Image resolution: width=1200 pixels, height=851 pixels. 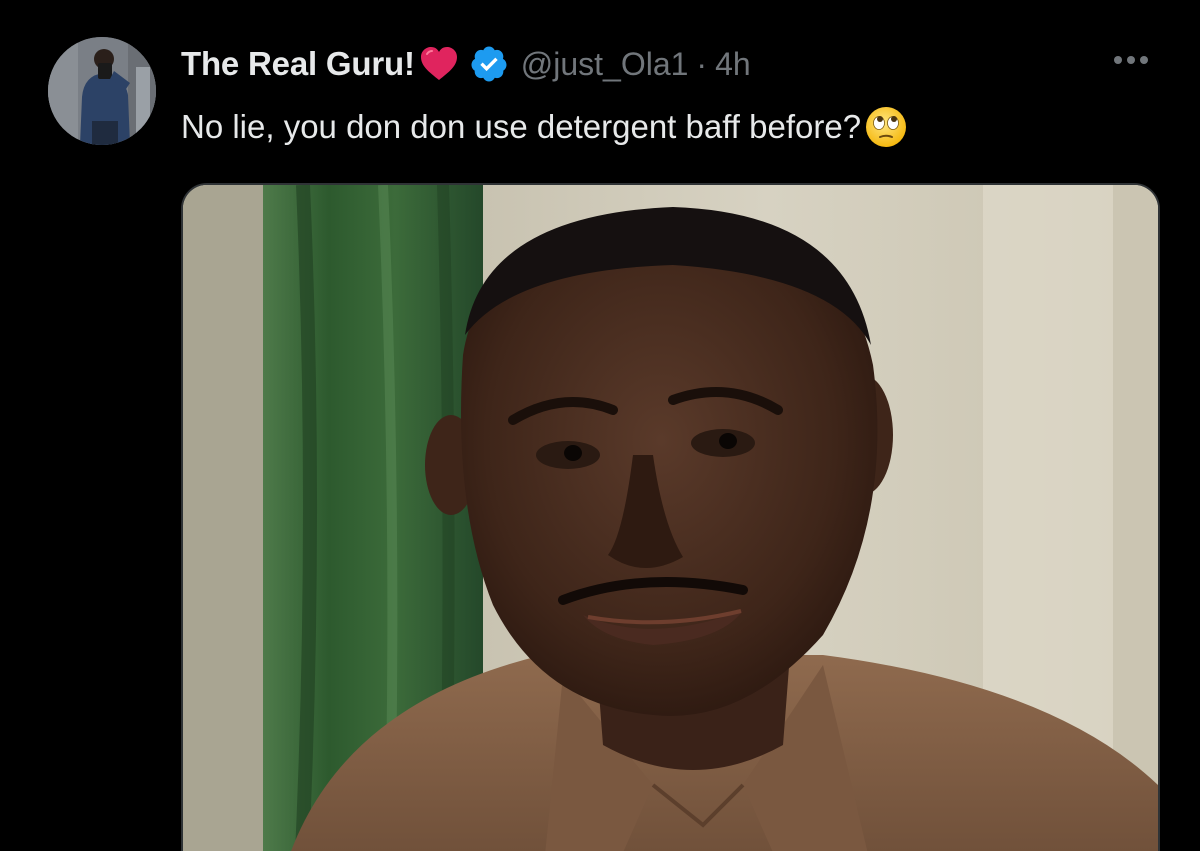 I want to click on handle: @just_Ola1, so click(x=605, y=64).